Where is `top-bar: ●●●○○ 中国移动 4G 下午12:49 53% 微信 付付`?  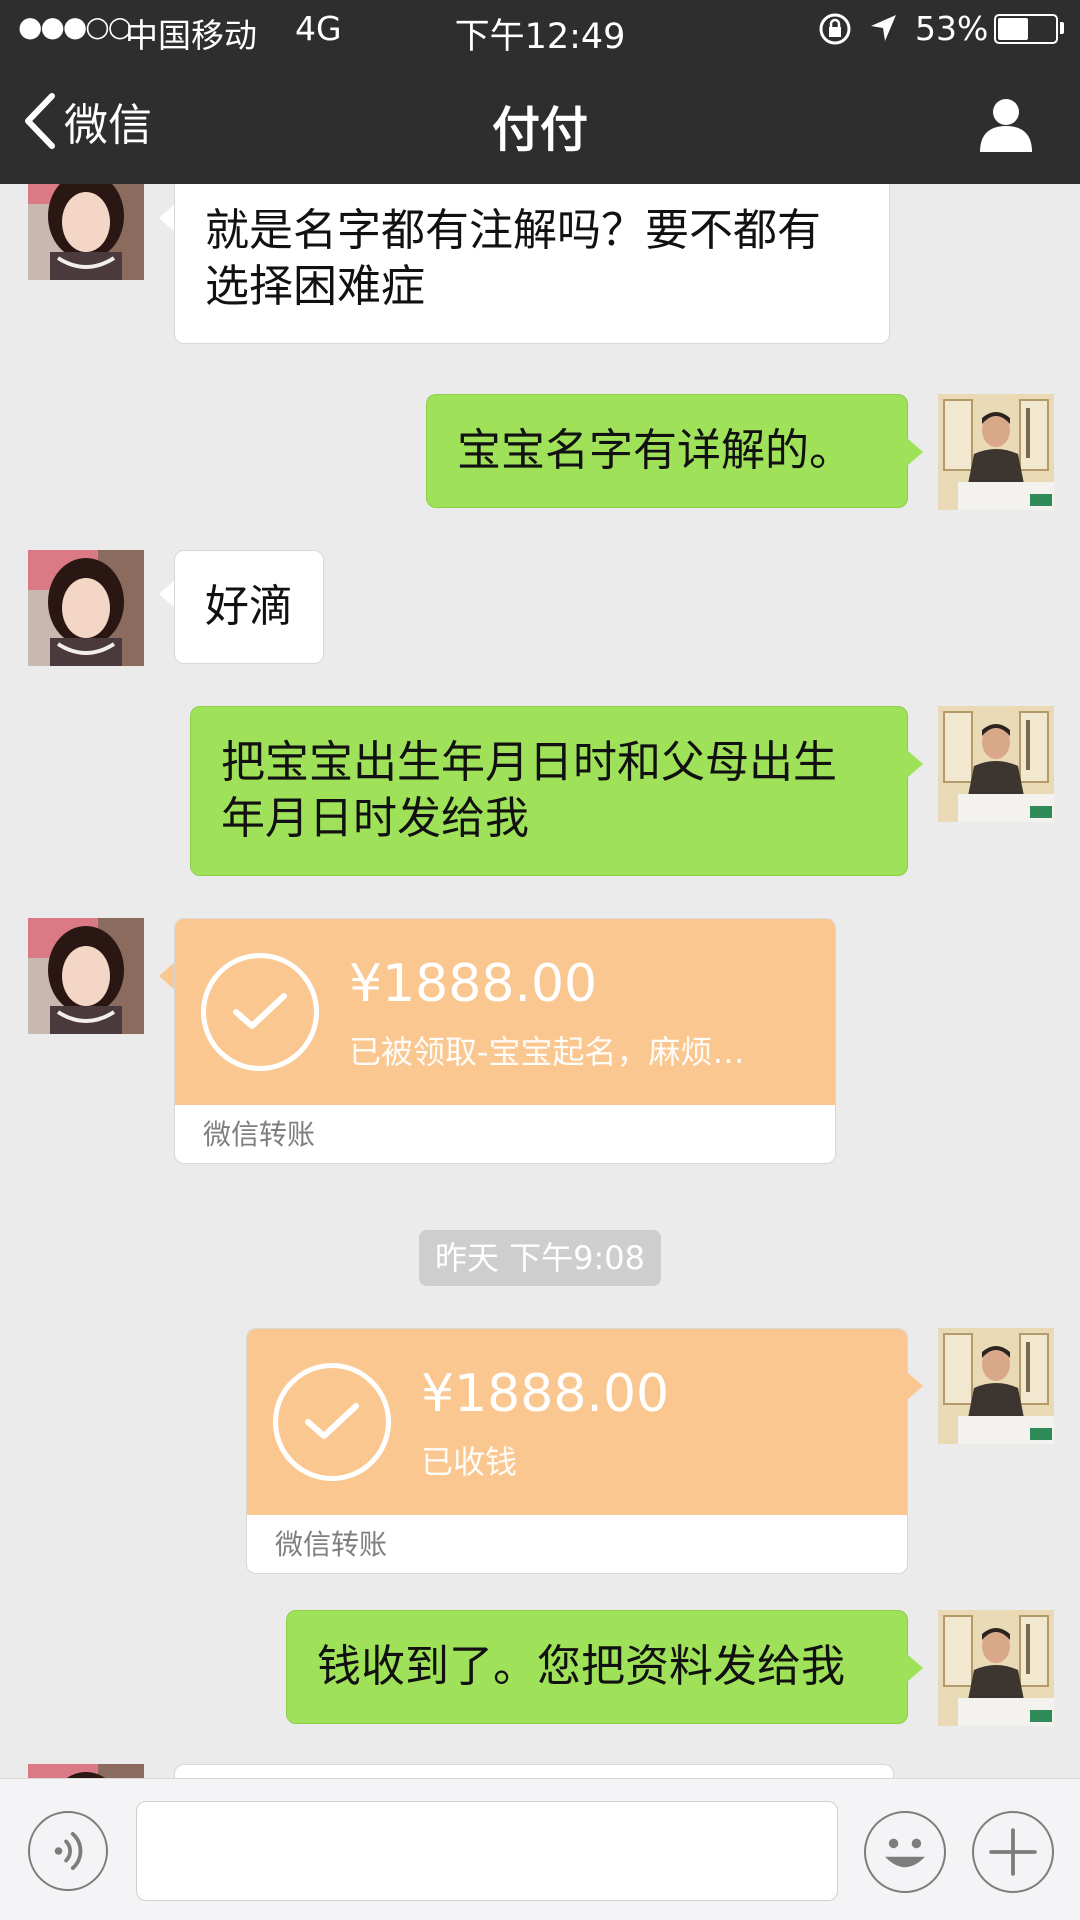
top-bar: ●●●○○ 中国移动 4G 下午12:49 53% 微信 付付 is located at coordinates (540, 92).